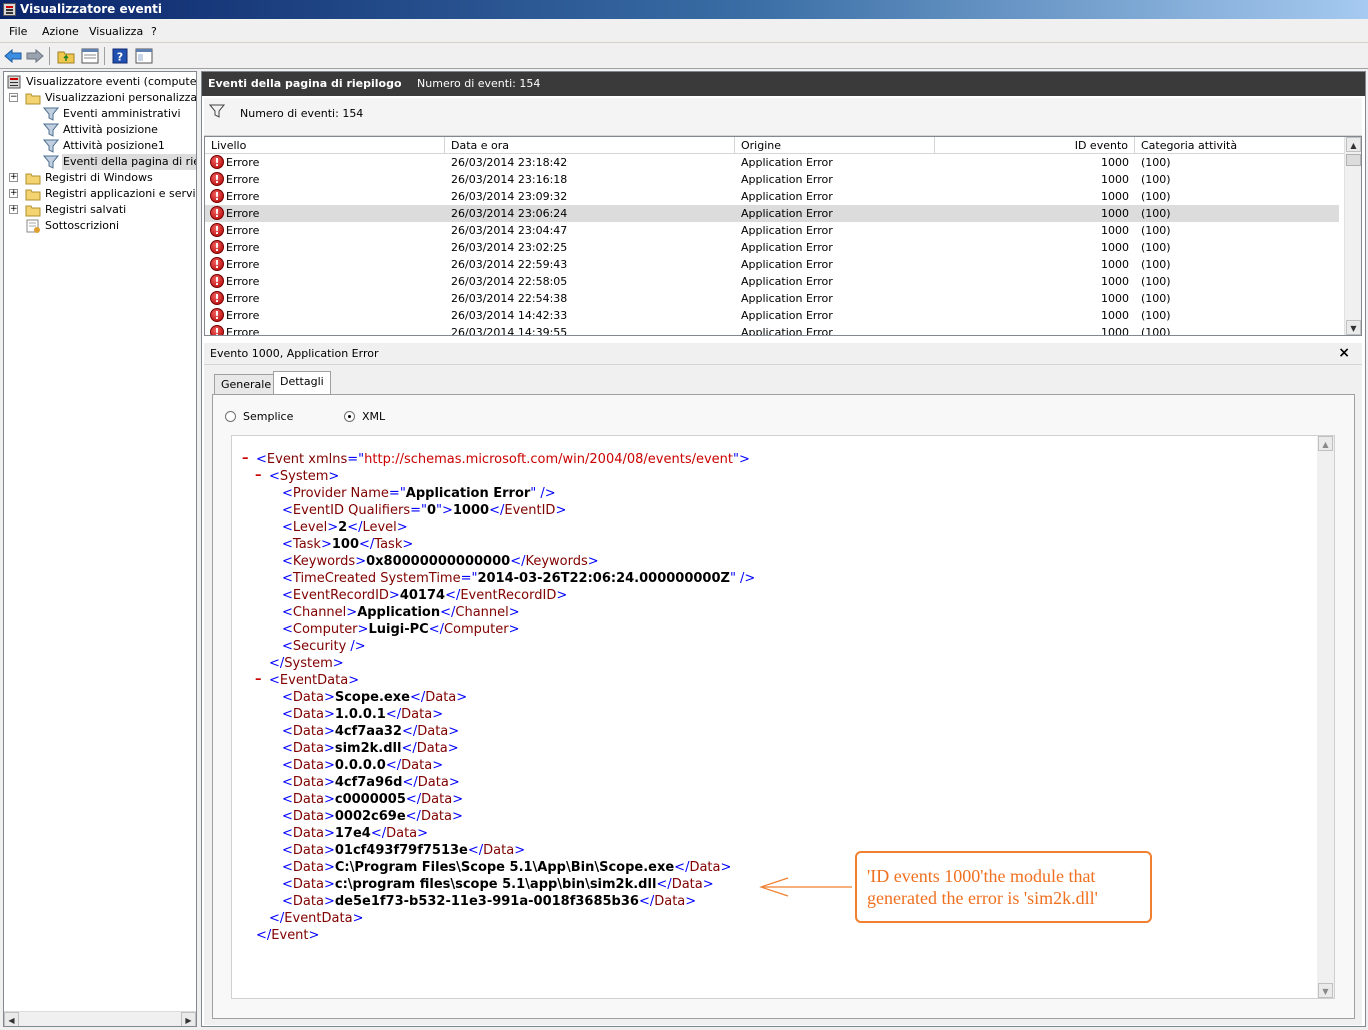  Describe the element at coordinates (60, 31) in the screenshot. I see `menu-azione: Azione` at that location.